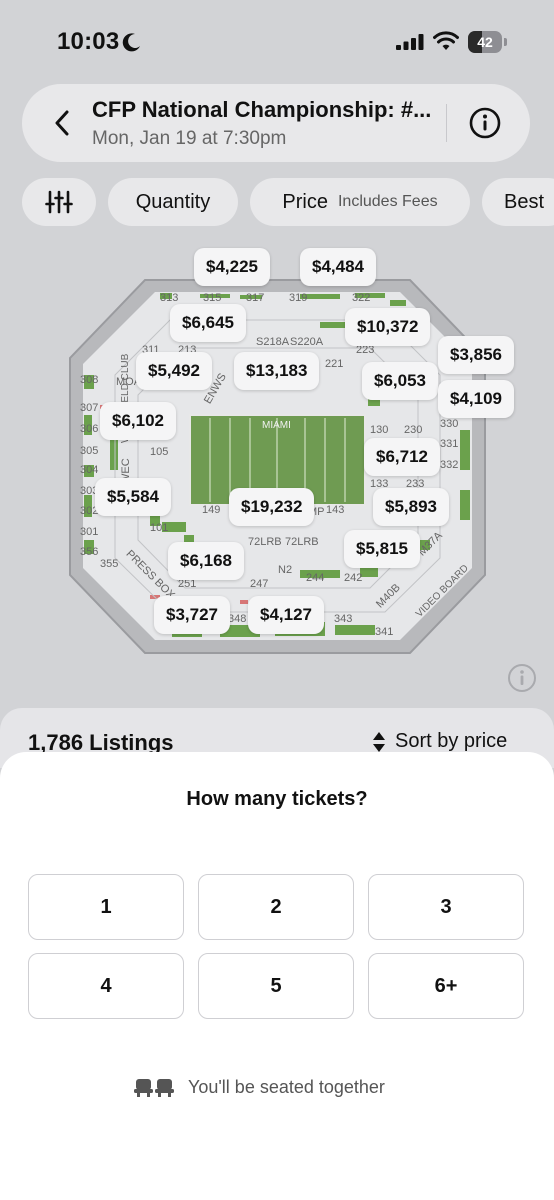  I want to click on section-label: 242, so click(353, 578).